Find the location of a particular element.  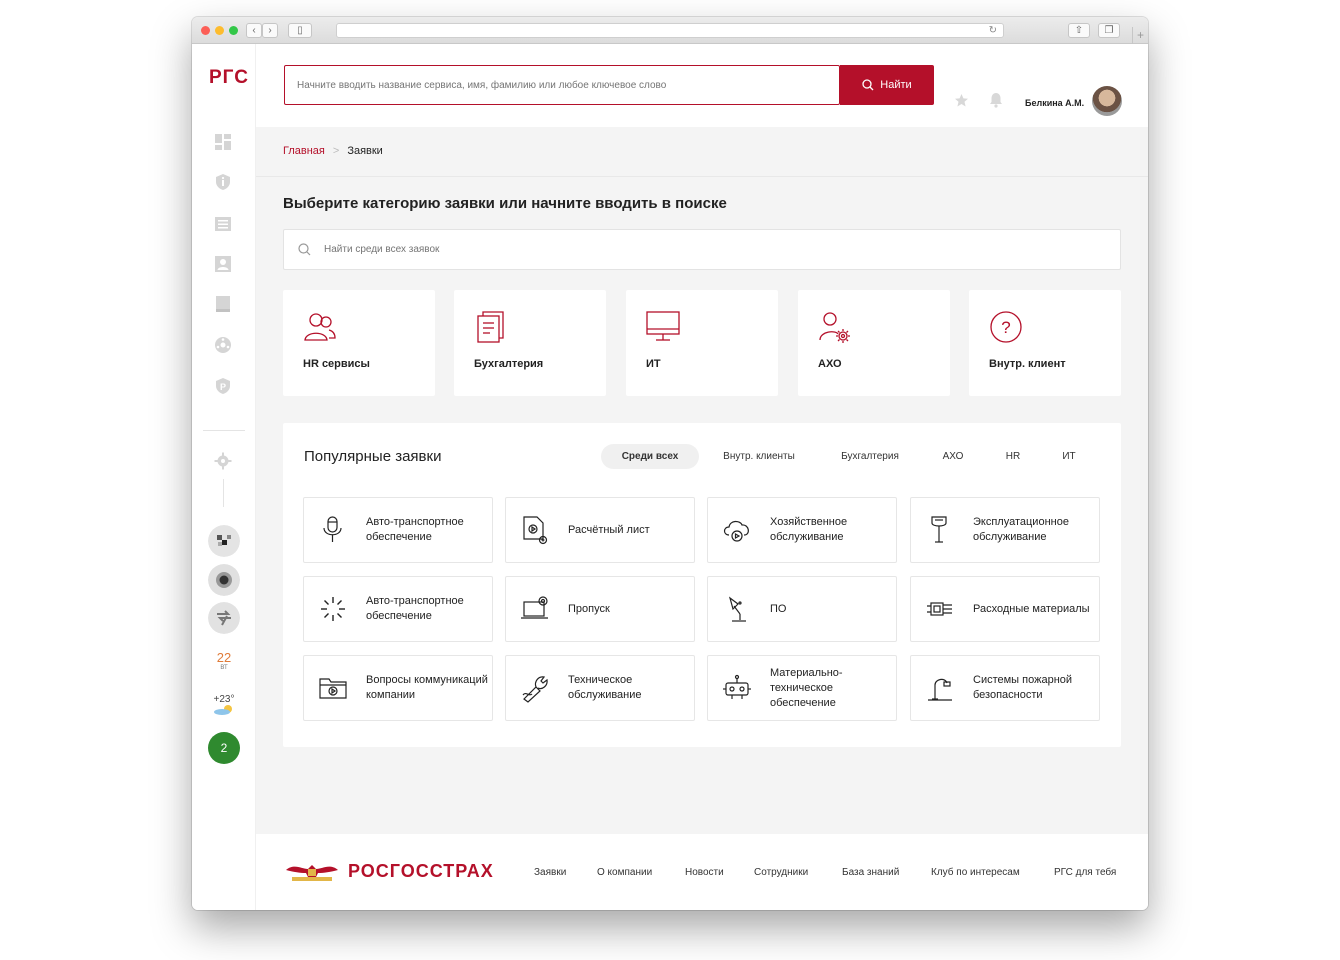

monitor-icon is located at coordinates (663, 326).